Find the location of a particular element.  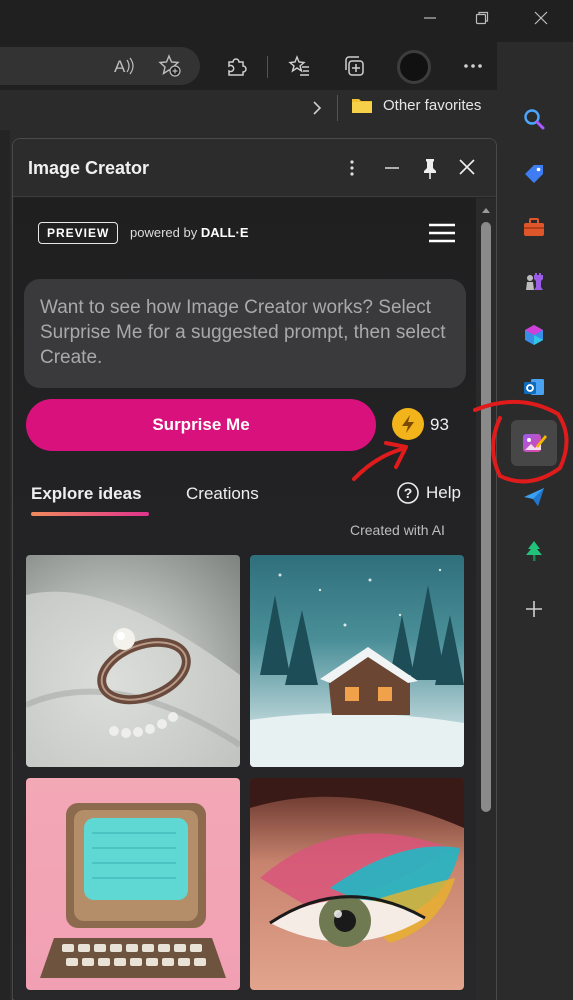

pearl-ring-image is located at coordinates (133, 679).